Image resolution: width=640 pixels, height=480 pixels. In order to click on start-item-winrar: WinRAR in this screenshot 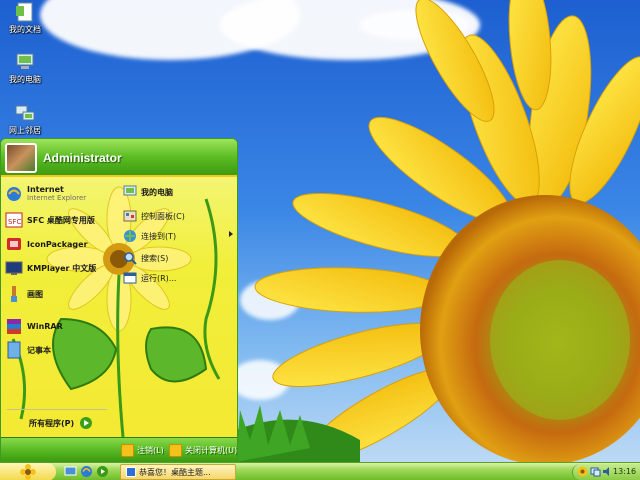, I will do `click(60, 326)`.